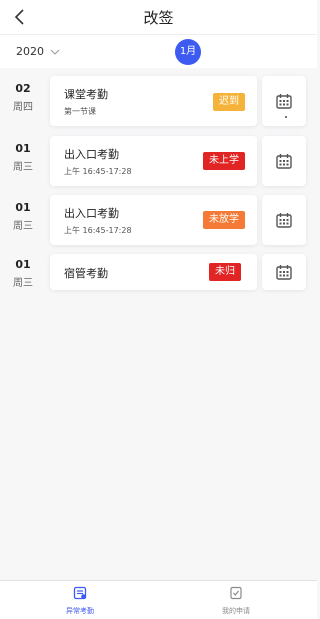 This screenshot has width=320, height=619. I want to click on nav-bar: 改签, so click(158, 17).